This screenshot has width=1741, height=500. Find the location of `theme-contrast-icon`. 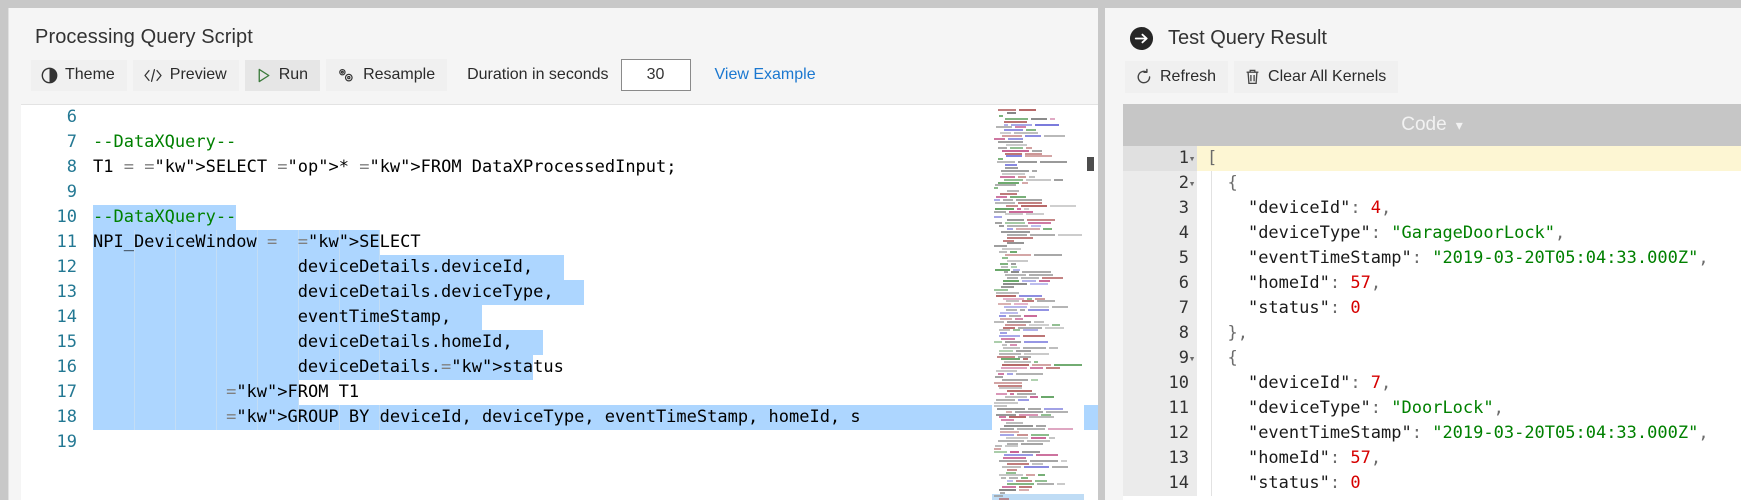

theme-contrast-icon is located at coordinates (49, 75).